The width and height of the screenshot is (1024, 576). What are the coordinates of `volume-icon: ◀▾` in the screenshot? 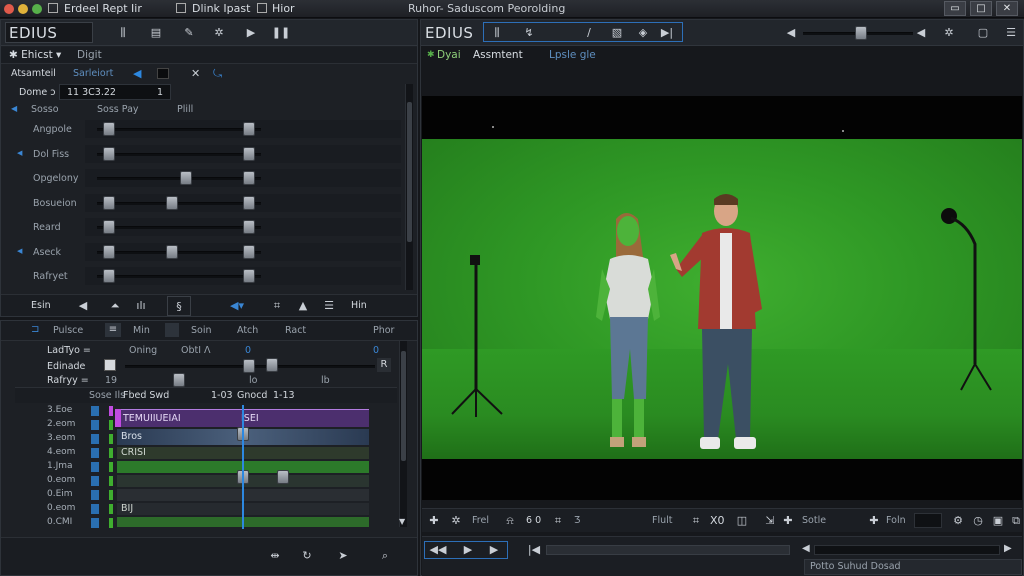 It's located at (237, 306).